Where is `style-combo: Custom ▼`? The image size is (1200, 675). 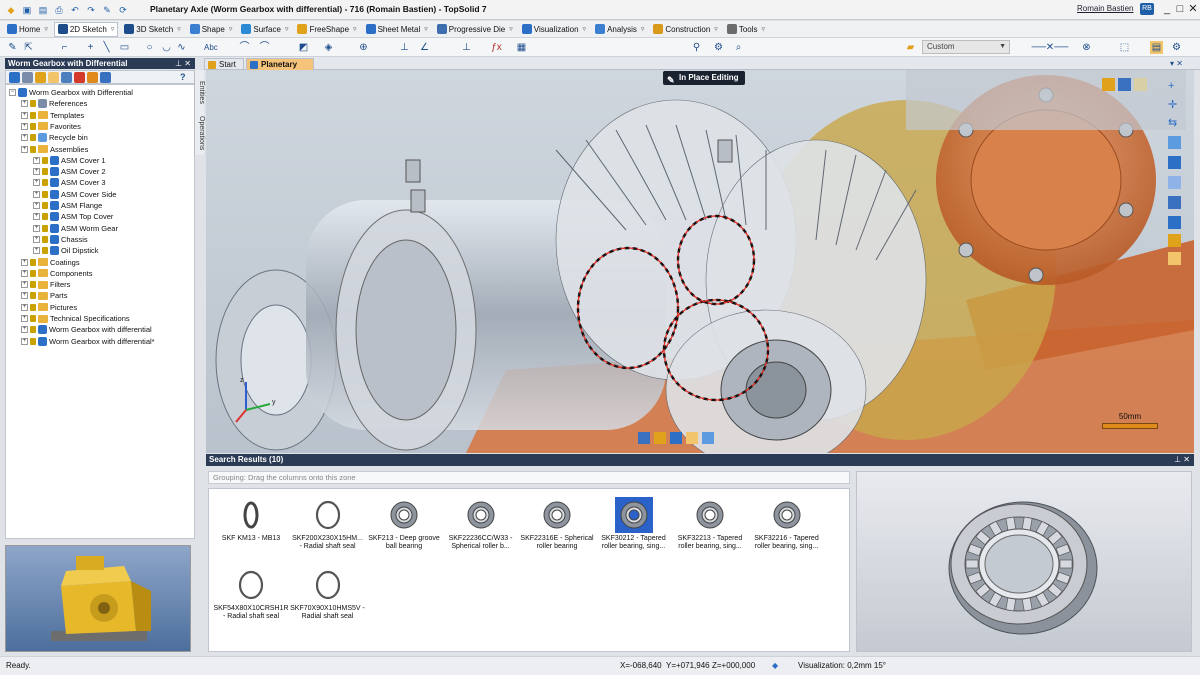
style-combo: Custom ▼ is located at coordinates (966, 47).